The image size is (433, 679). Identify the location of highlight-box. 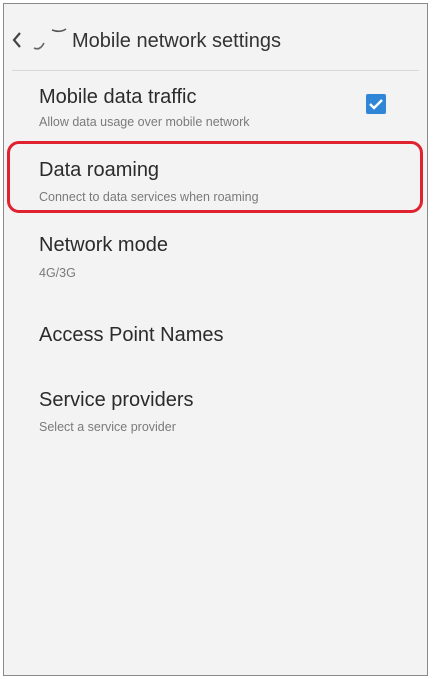
(215, 177).